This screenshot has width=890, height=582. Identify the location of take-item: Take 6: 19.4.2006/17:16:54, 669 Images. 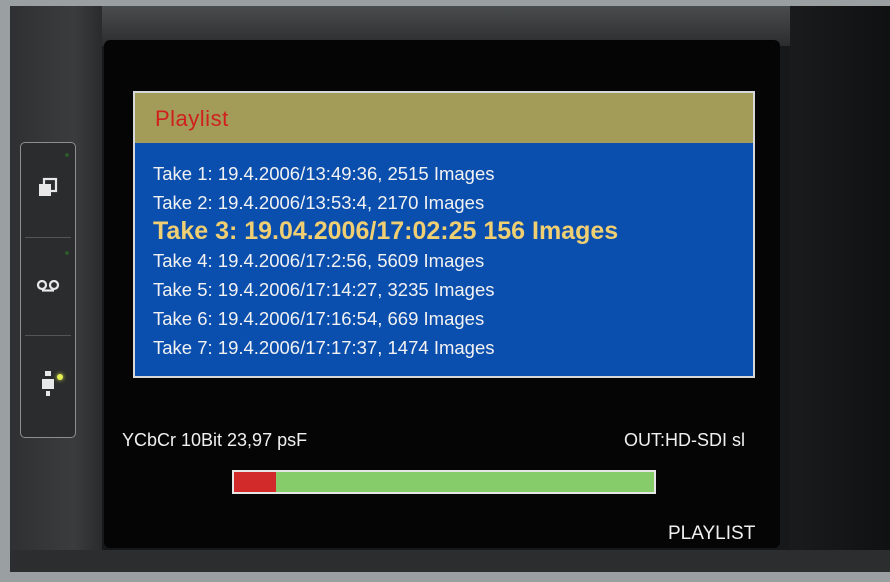
(385, 318).